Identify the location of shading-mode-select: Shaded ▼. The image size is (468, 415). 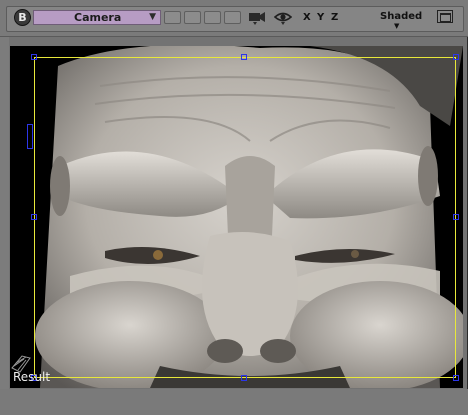
(401, 20).